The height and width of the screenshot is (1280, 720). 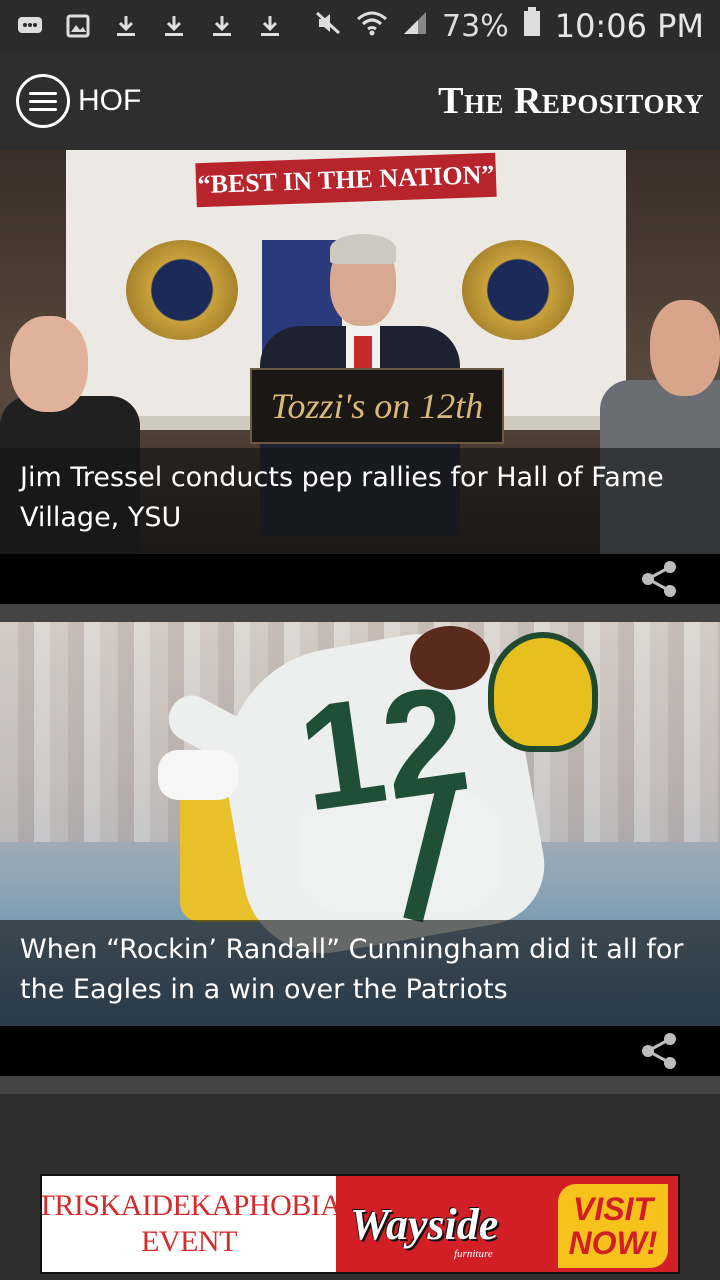 What do you see at coordinates (328, 26) in the screenshot?
I see `mute-icon` at bounding box center [328, 26].